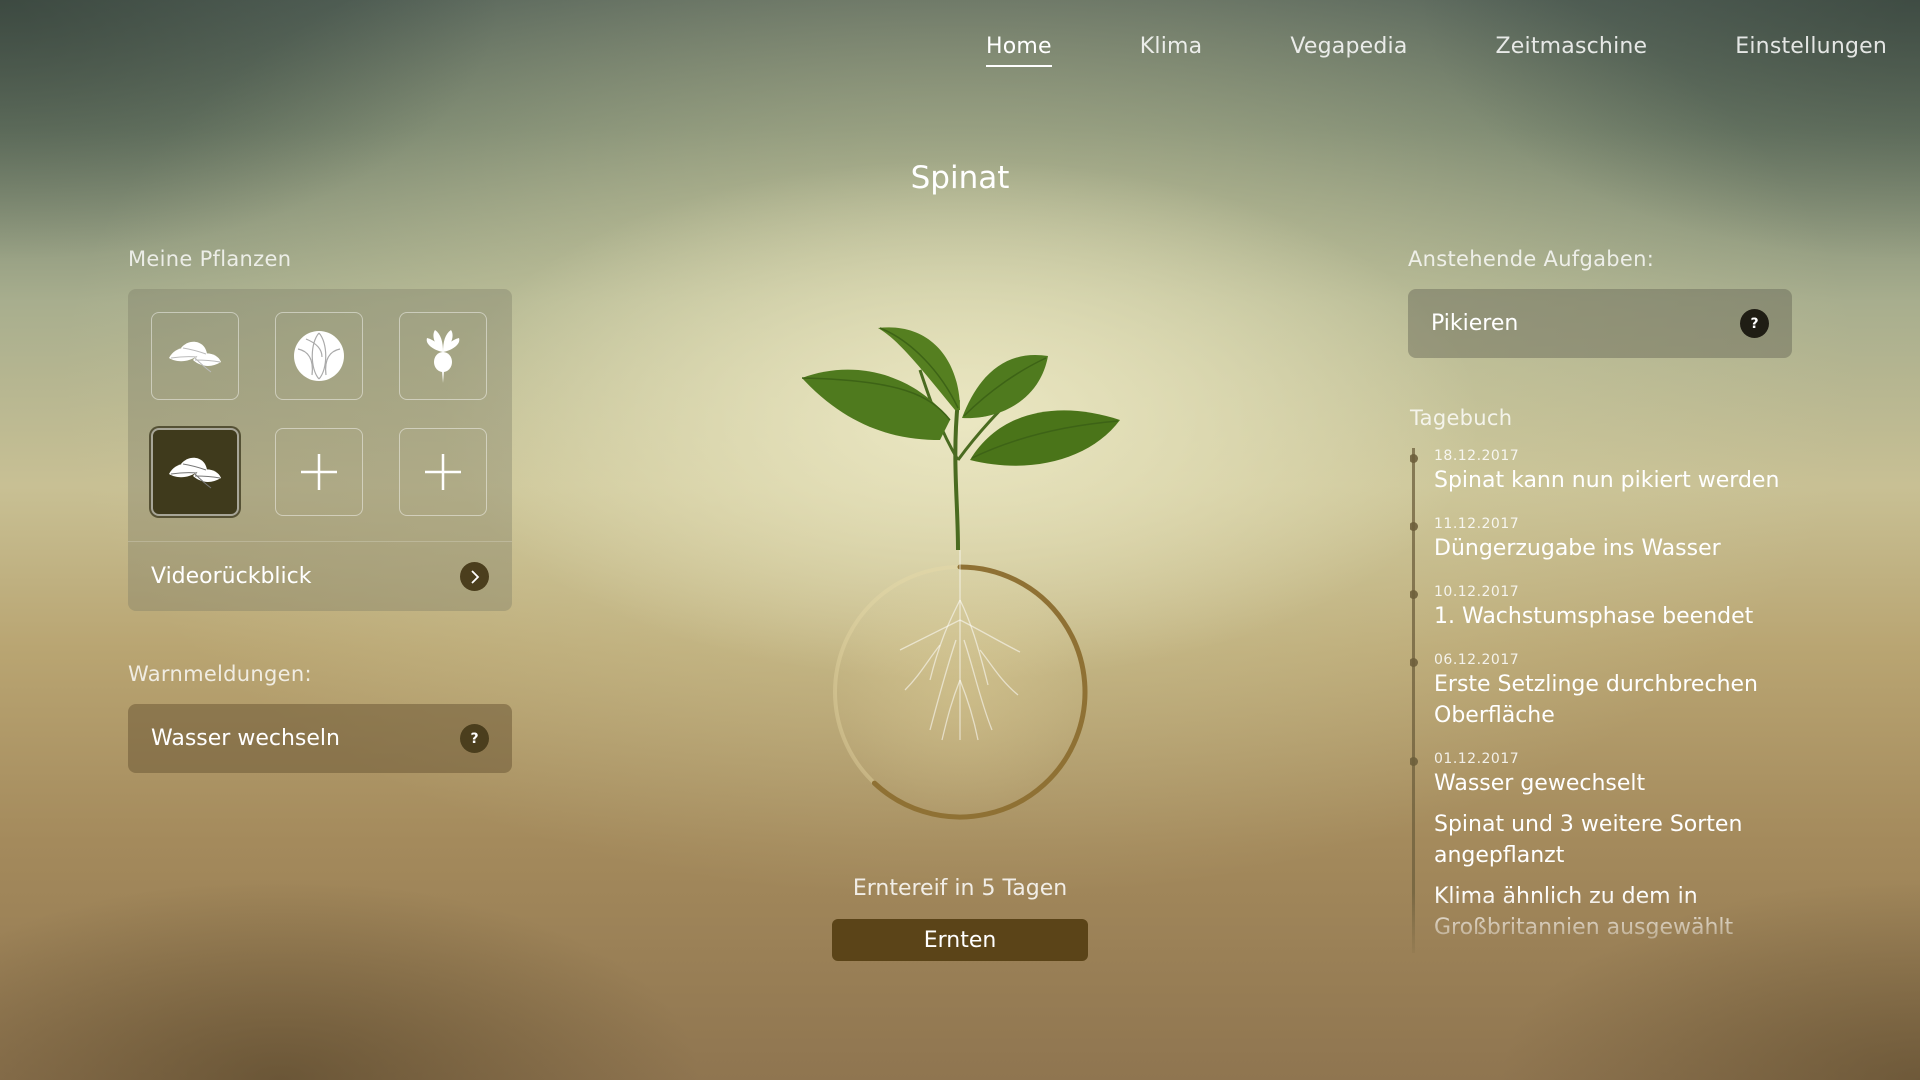 Image resolution: width=1920 pixels, height=1080 pixels. I want to click on video-review-label: Videorückblick, so click(231, 576).